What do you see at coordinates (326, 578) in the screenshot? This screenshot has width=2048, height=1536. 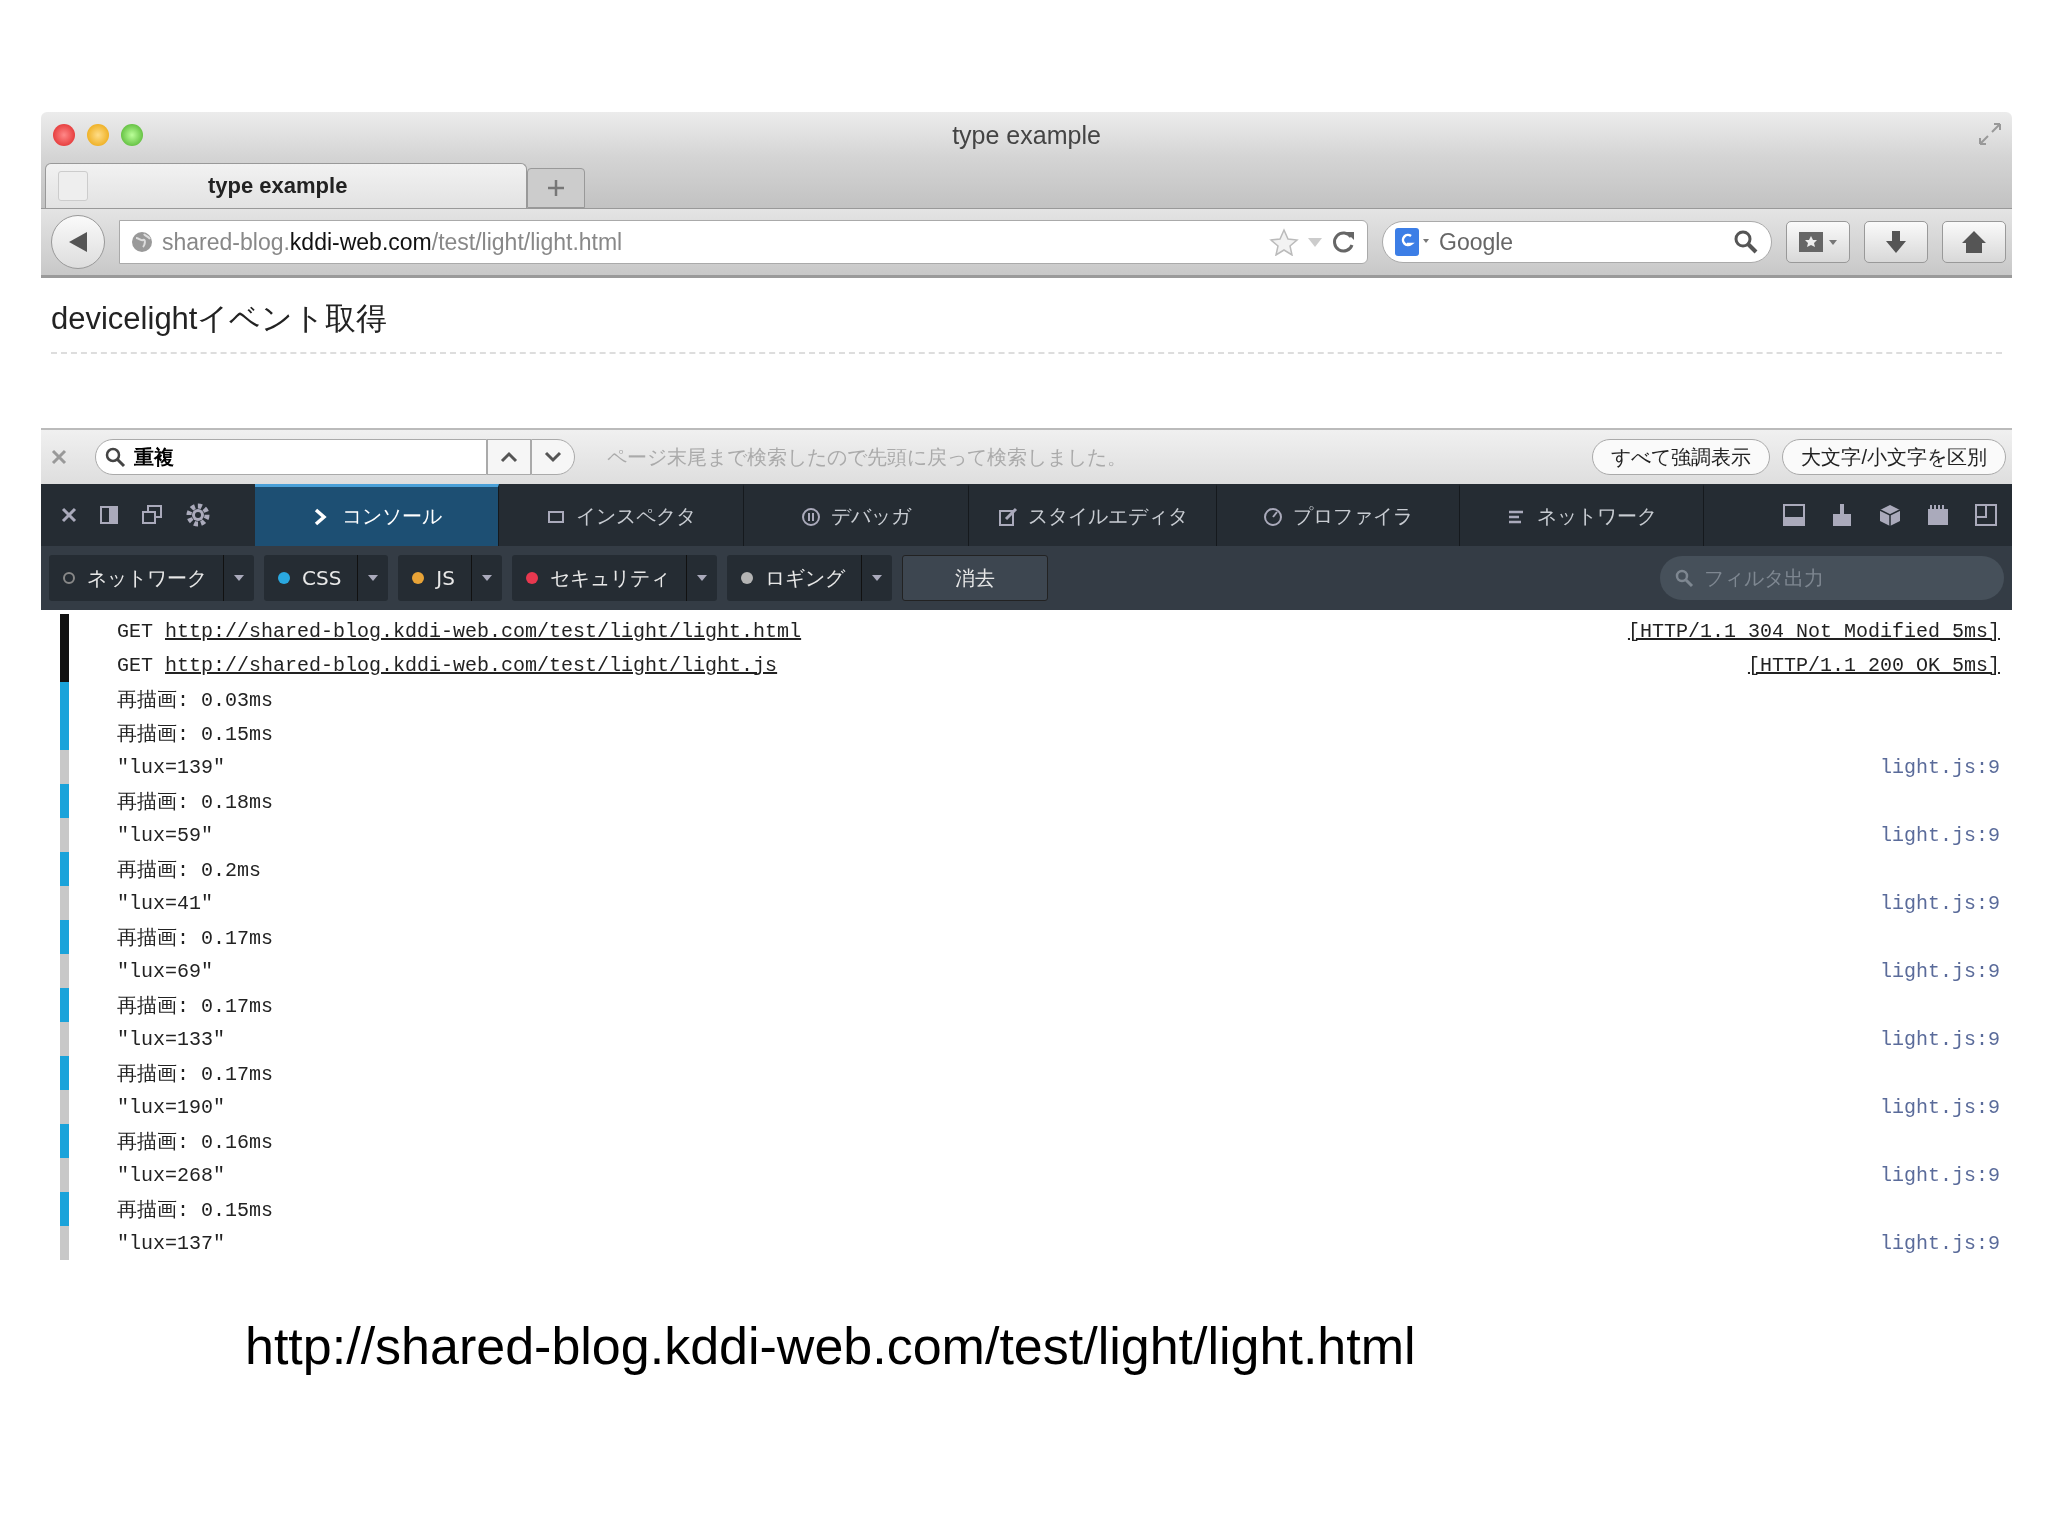 I see `filter-button: CSS` at bounding box center [326, 578].